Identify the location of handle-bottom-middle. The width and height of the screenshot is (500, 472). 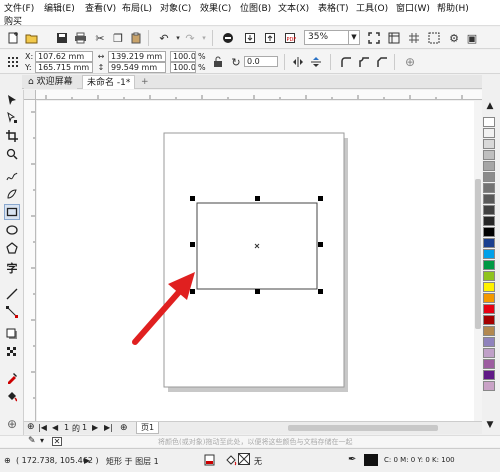
(257, 291).